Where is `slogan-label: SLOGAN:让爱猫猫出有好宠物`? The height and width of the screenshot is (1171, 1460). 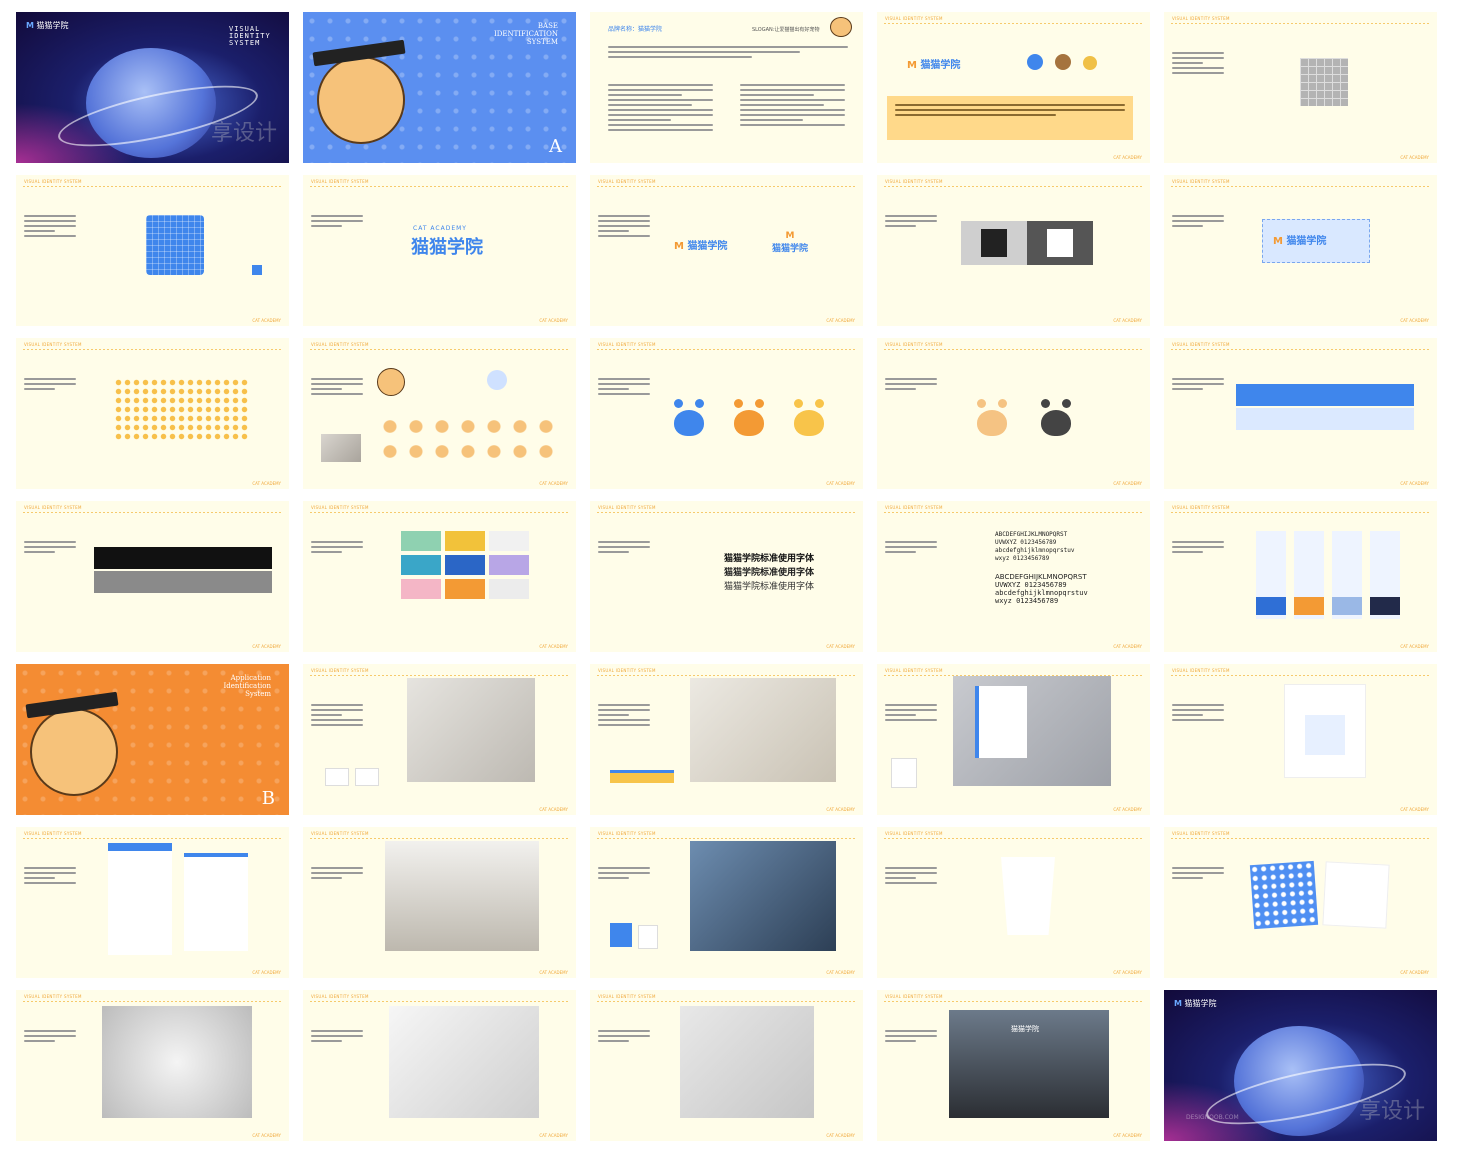
slogan-label: SLOGAN:让爱猫猫出有好宠物 is located at coordinates (786, 30).